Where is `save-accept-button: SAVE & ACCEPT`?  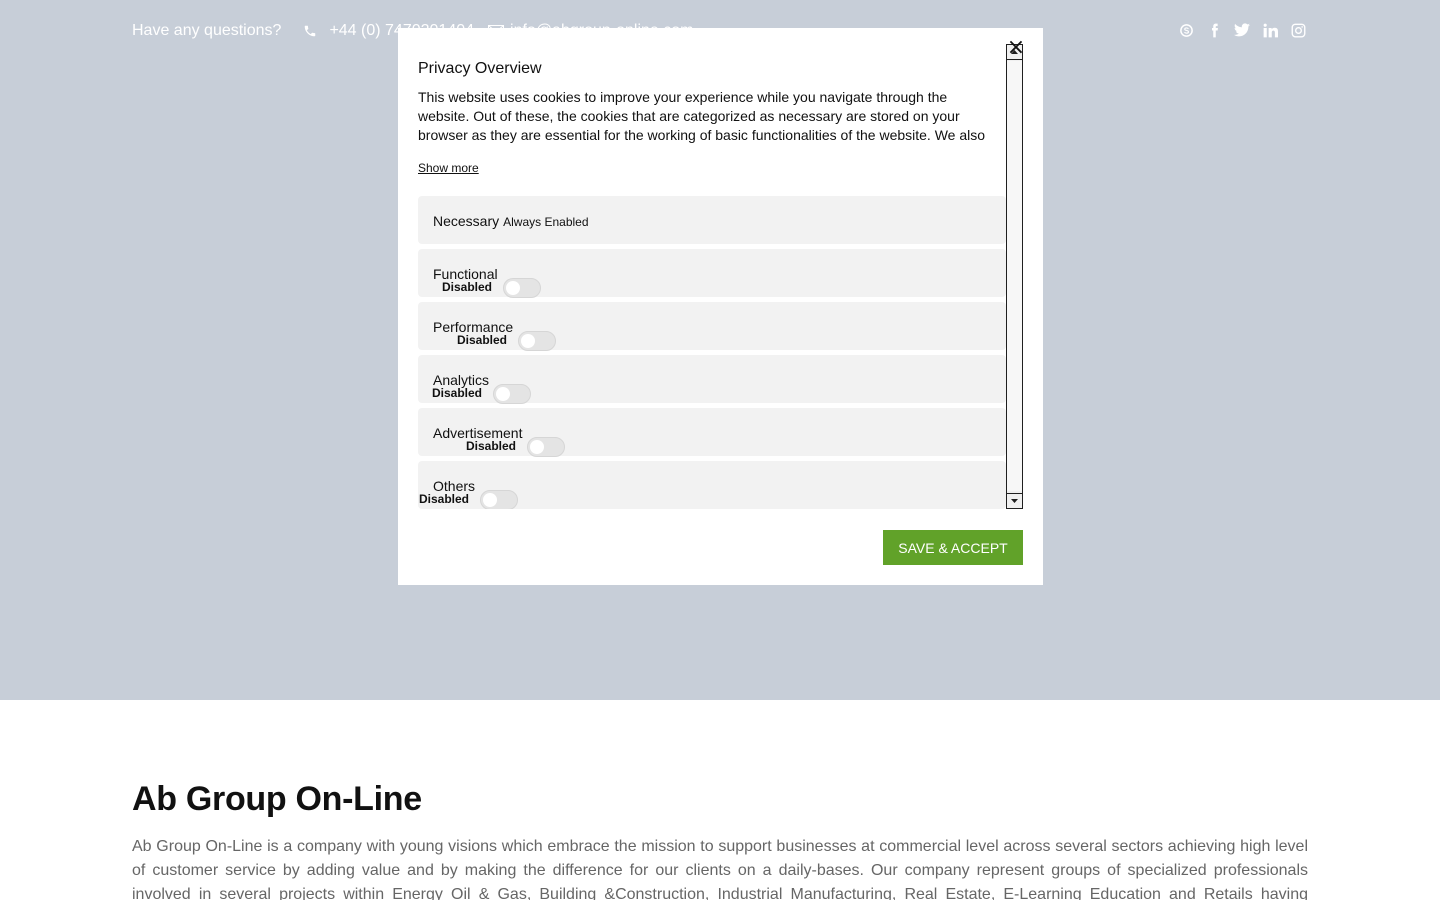 save-accept-button: SAVE & ACCEPT is located at coordinates (953, 547).